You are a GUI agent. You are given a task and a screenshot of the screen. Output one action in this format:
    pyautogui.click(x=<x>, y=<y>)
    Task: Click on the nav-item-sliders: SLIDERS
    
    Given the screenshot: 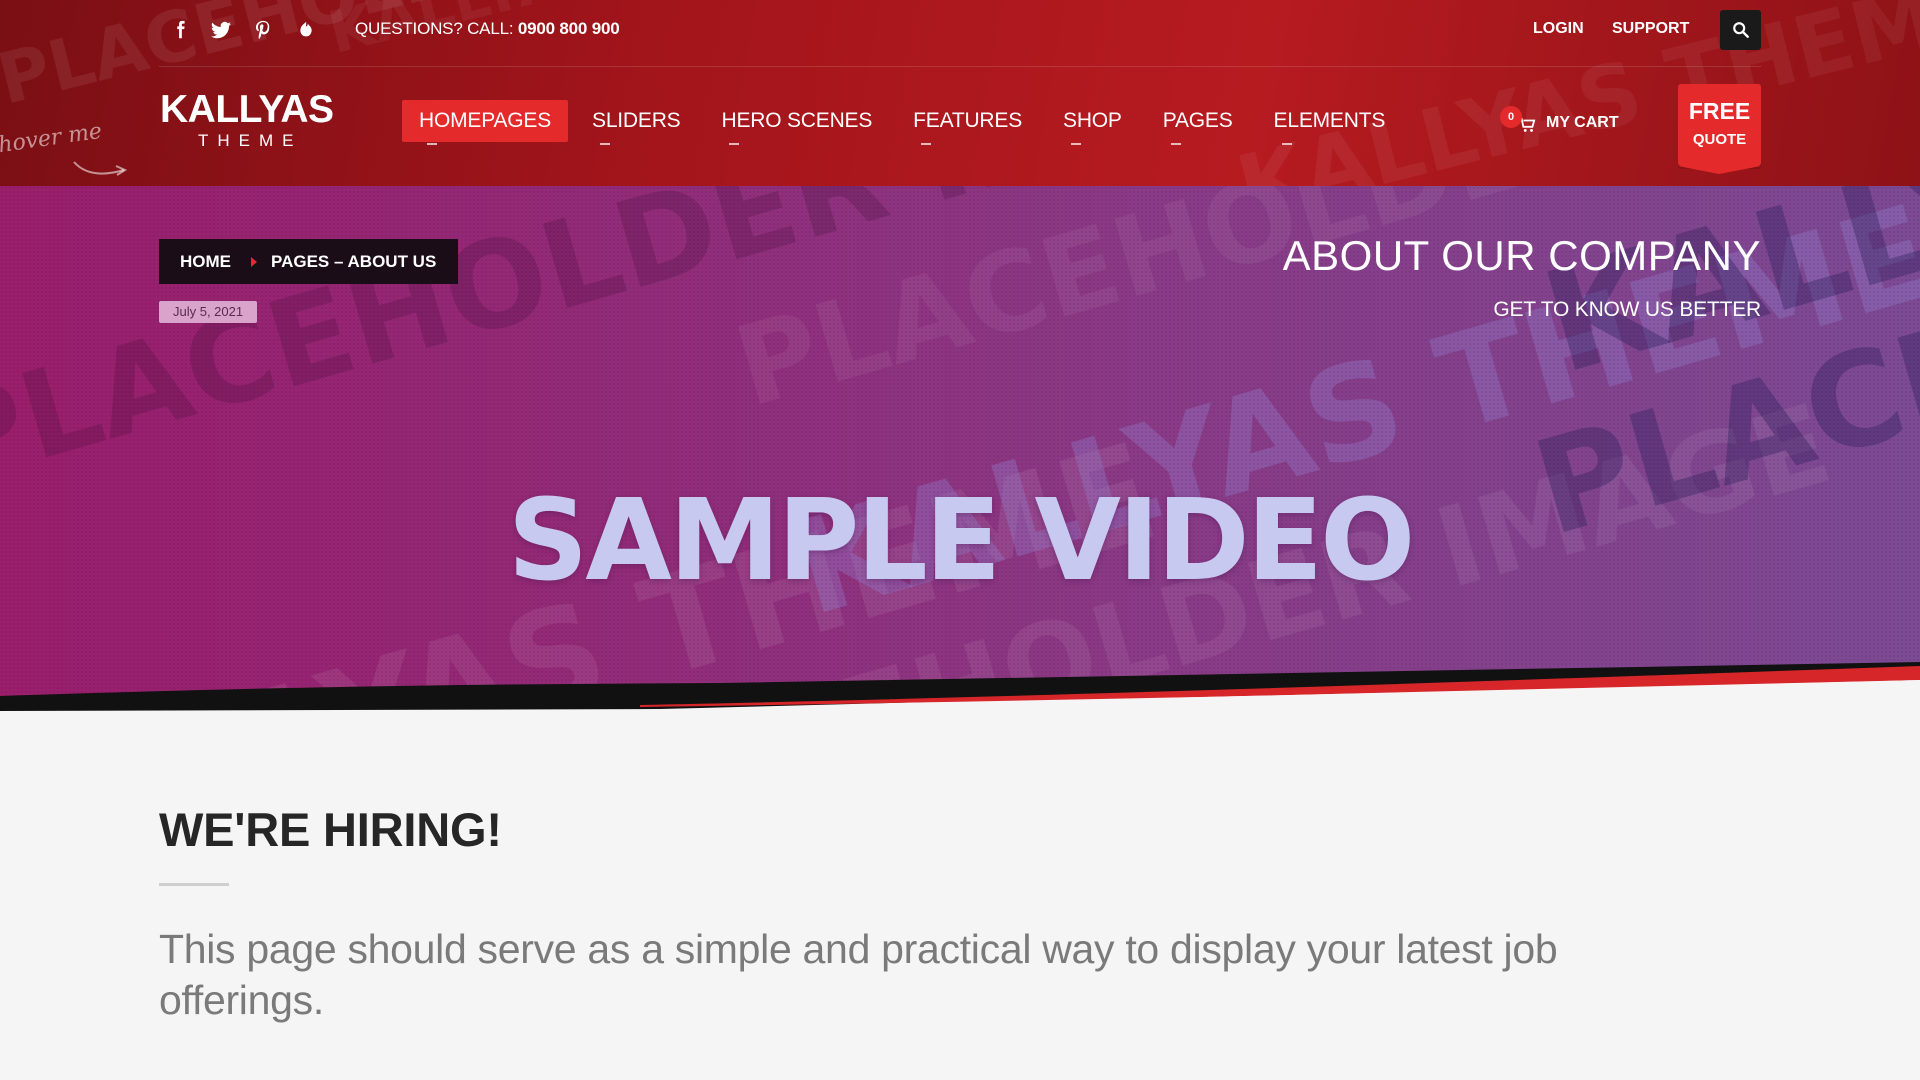 What is the action you would take?
    pyautogui.click(x=636, y=122)
    